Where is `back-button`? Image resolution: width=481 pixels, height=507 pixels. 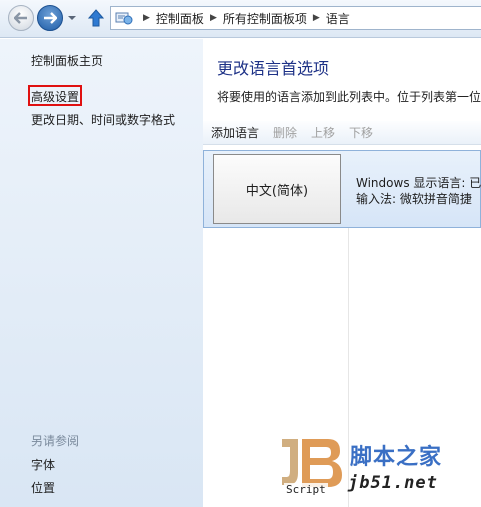
back-button is located at coordinates (21, 18).